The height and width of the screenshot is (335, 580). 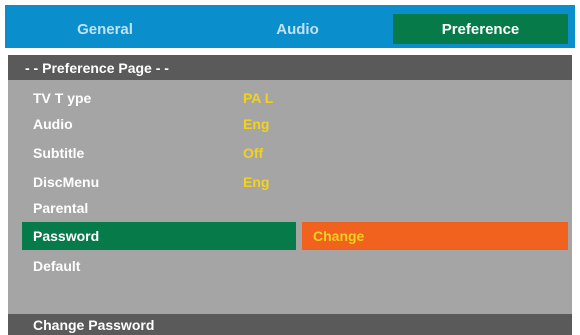 I want to click on page-title: - - Preference Page - -, so click(x=290, y=67).